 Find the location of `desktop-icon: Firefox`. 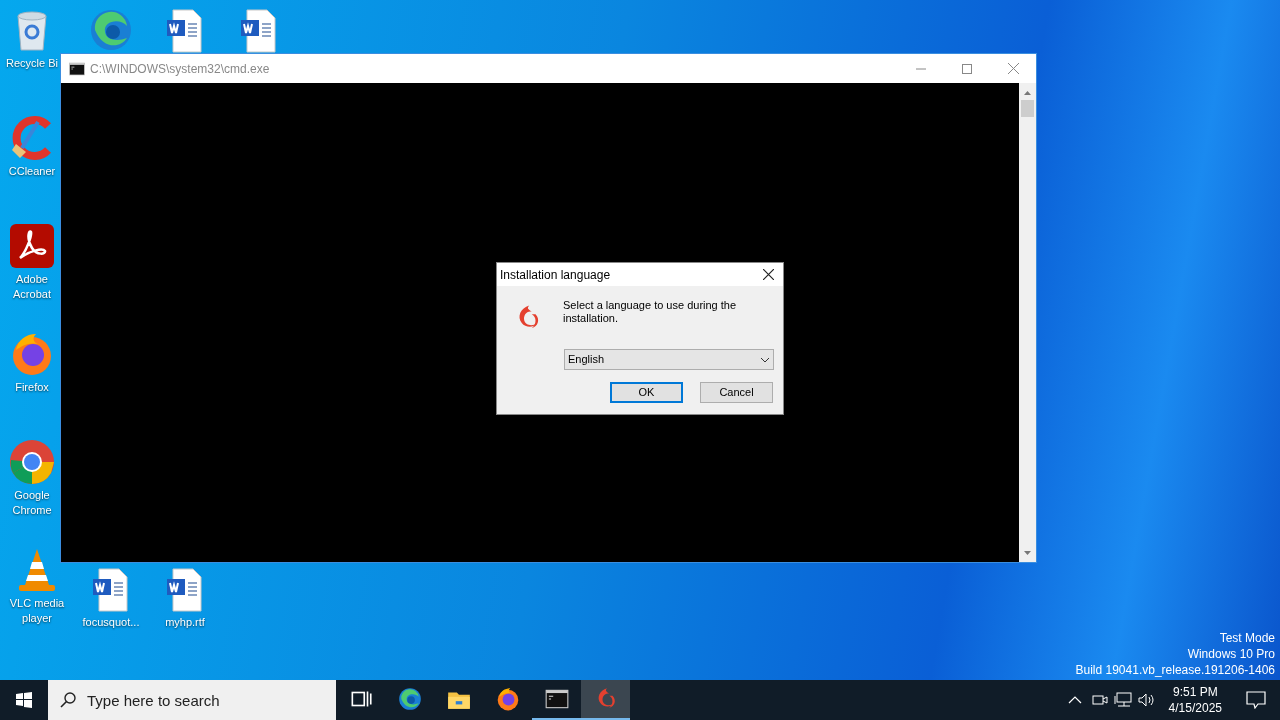

desktop-icon: Firefox is located at coordinates (32, 362).